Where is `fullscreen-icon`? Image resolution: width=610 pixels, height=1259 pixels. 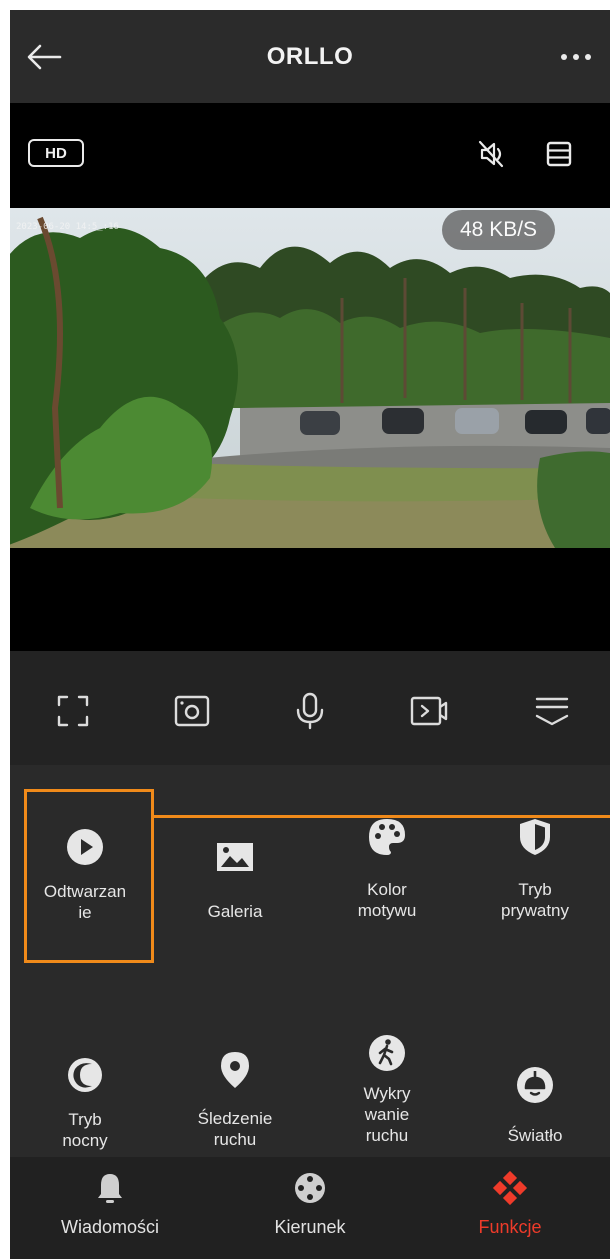 fullscreen-icon is located at coordinates (73, 711).